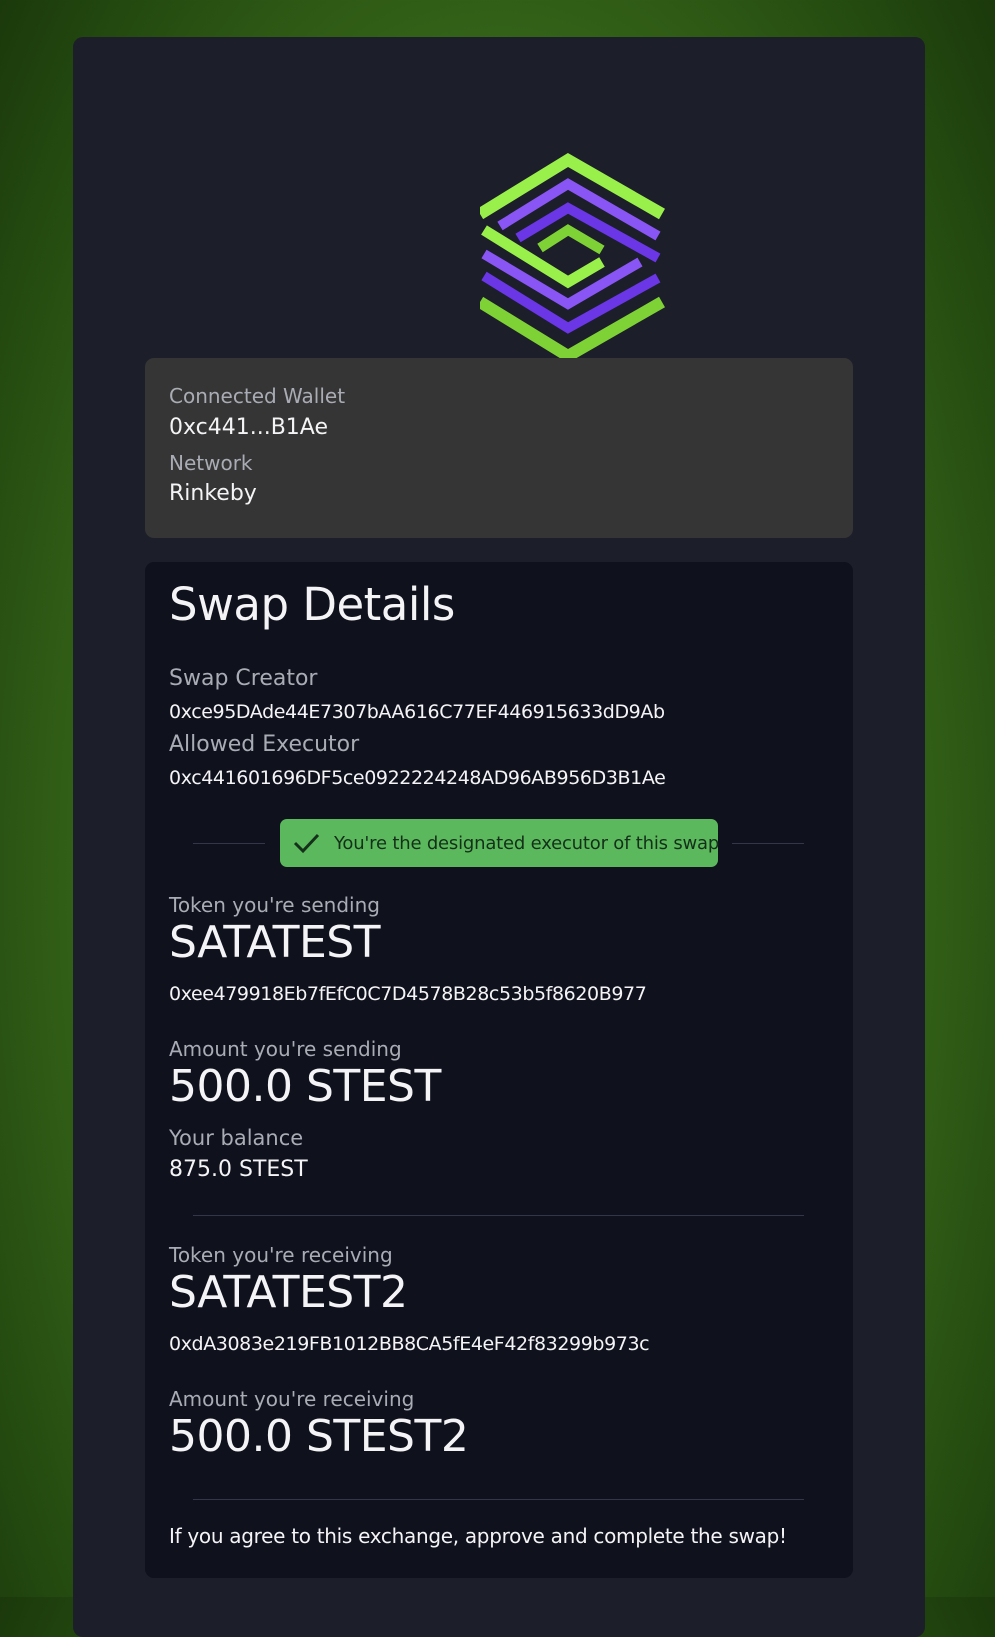 The image size is (995, 1637). What do you see at coordinates (319, 1436) in the screenshot?
I see `receiving-amount-value: 500.0 STEST2` at bounding box center [319, 1436].